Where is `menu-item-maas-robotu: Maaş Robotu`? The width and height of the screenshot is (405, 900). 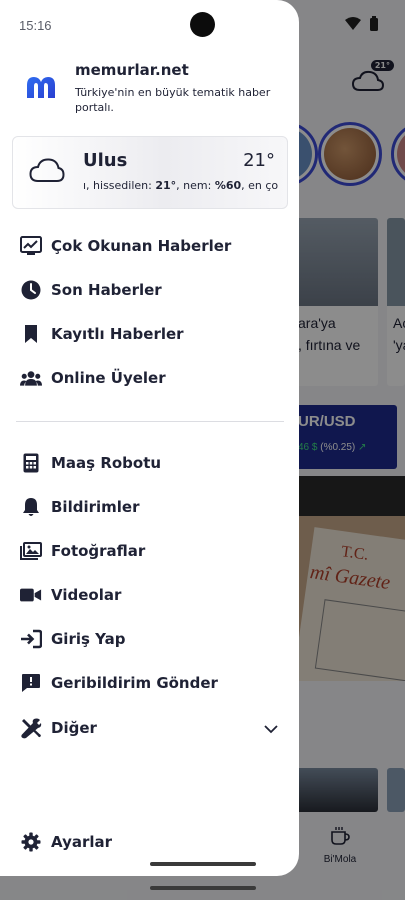
menu-item-maas-robotu: Maaş Robotu is located at coordinates (149, 463).